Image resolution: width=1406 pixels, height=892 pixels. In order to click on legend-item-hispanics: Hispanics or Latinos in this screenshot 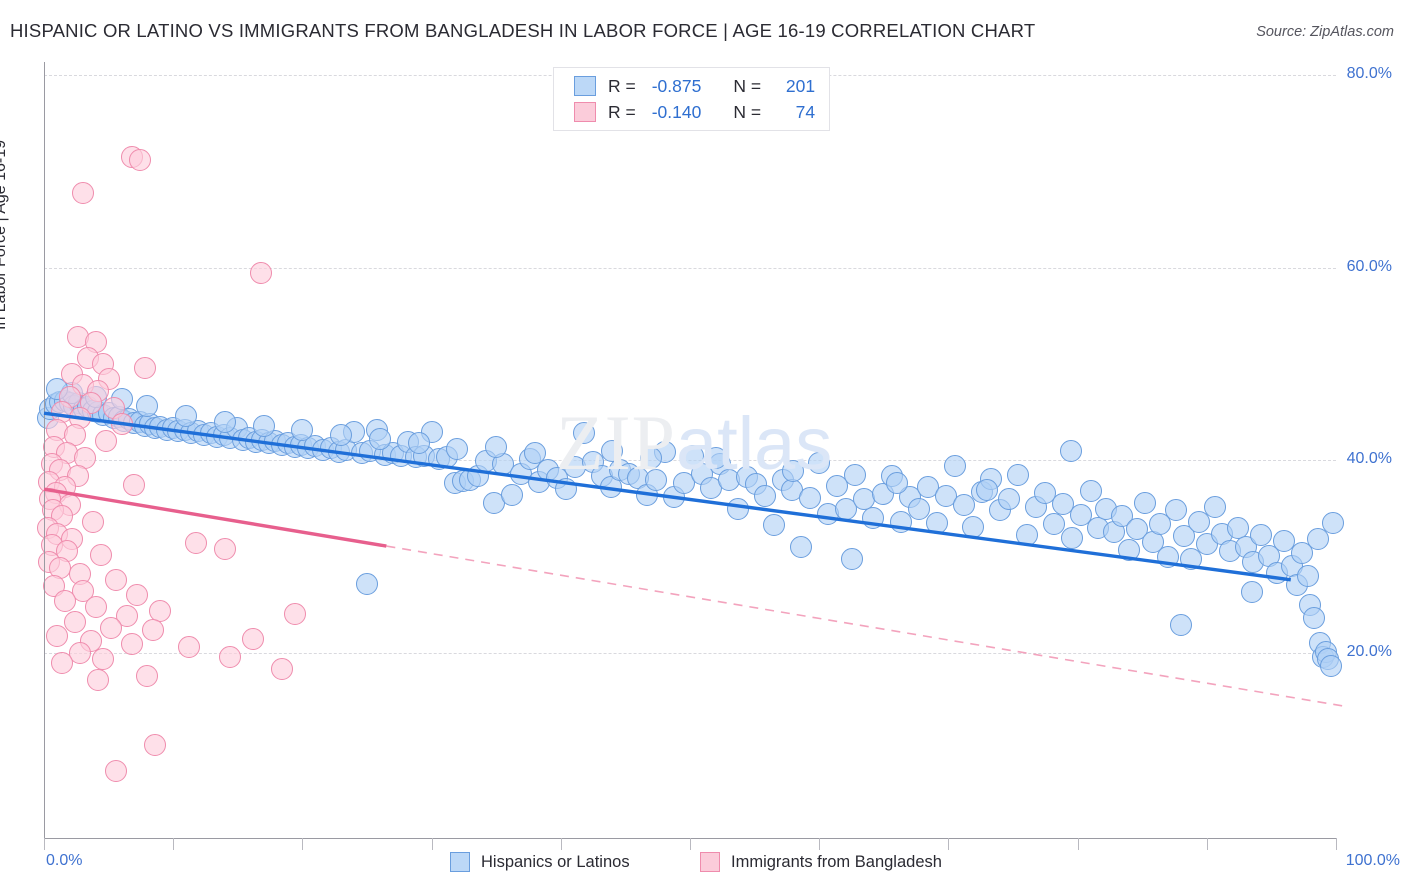, I will do `click(540, 862)`.